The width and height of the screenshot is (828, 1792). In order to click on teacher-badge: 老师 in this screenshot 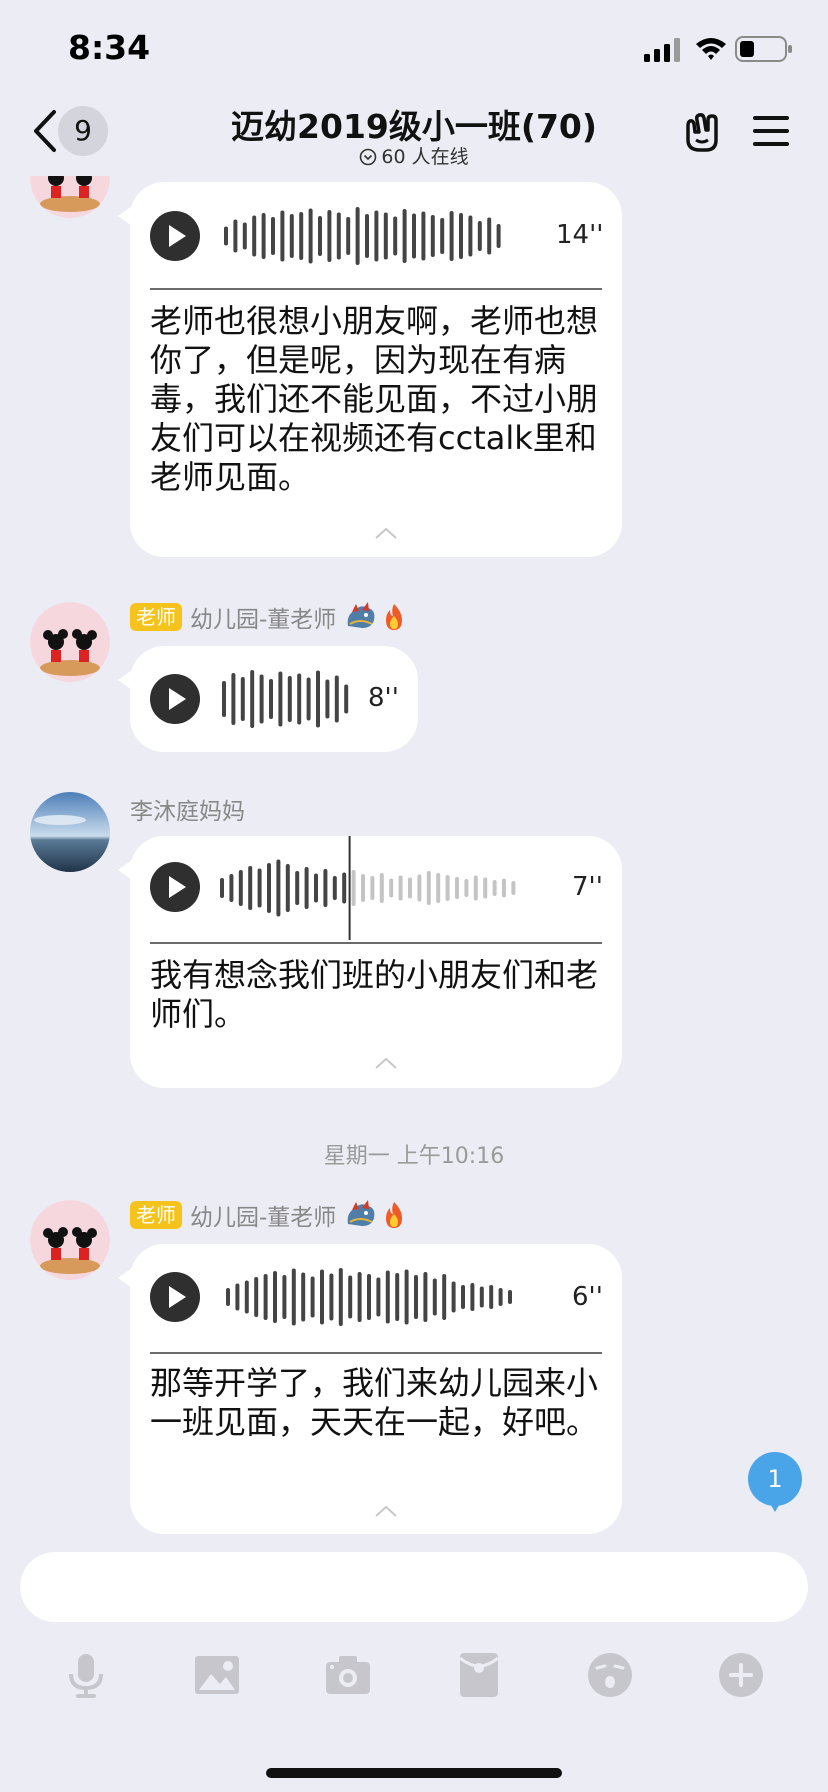, I will do `click(156, 1215)`.